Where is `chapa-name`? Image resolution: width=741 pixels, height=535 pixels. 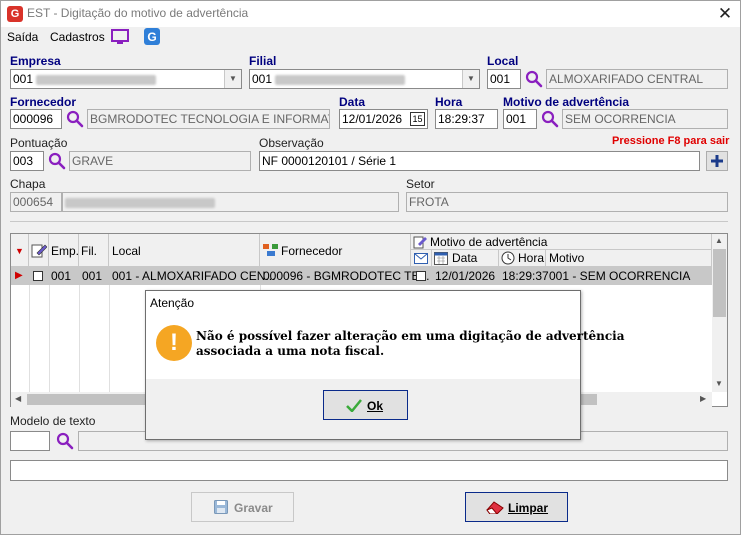 chapa-name is located at coordinates (230, 202).